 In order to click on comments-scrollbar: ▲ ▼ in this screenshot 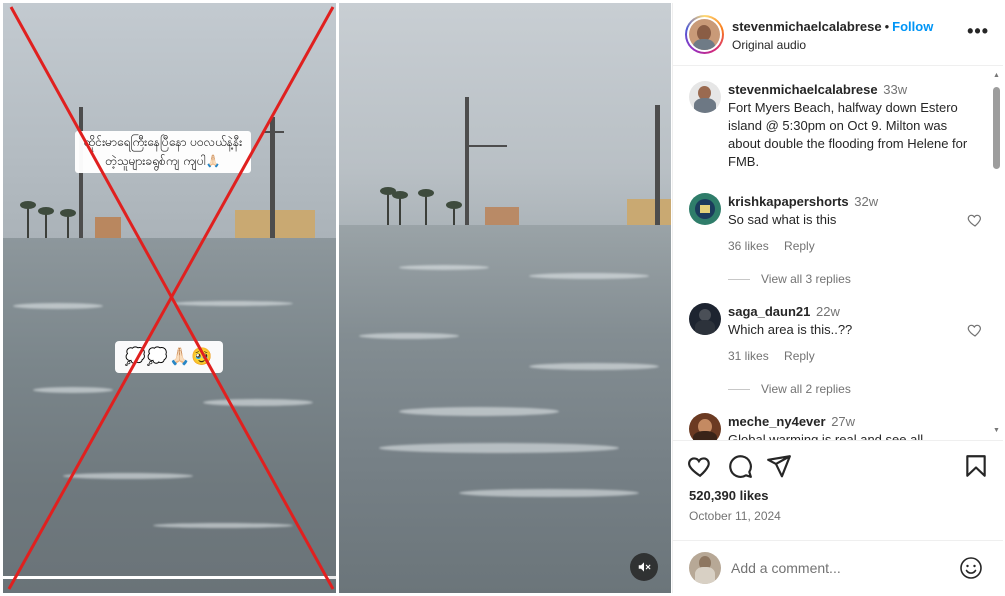, I will do `click(996, 253)`.